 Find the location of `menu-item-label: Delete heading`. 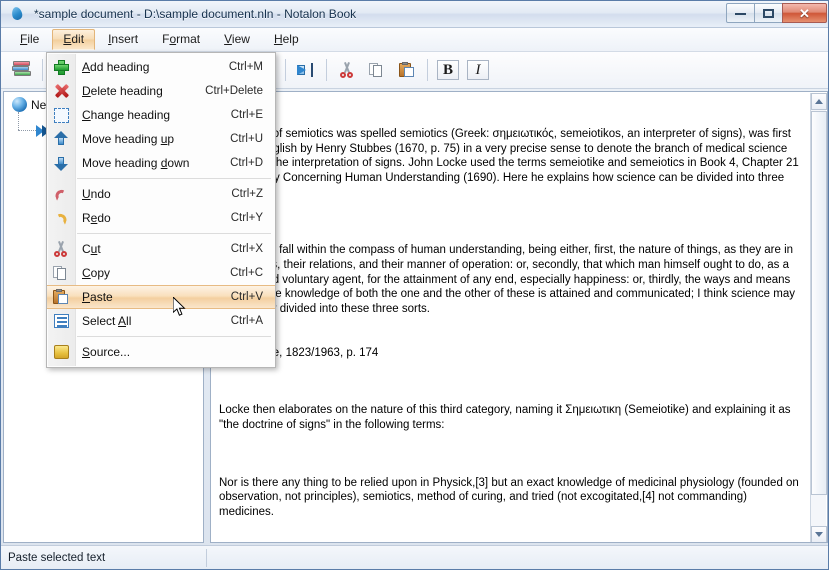

menu-item-label: Delete heading is located at coordinates (122, 91).